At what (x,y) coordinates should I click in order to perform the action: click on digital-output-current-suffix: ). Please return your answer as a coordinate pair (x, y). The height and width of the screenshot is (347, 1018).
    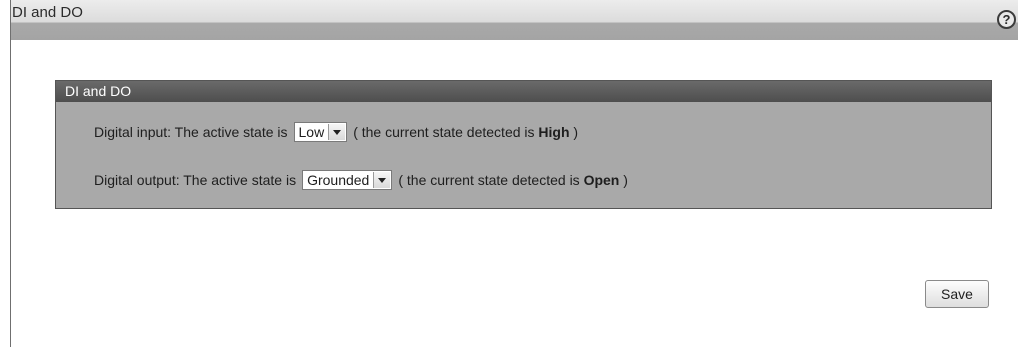
    Looking at the image, I should click on (625, 180).